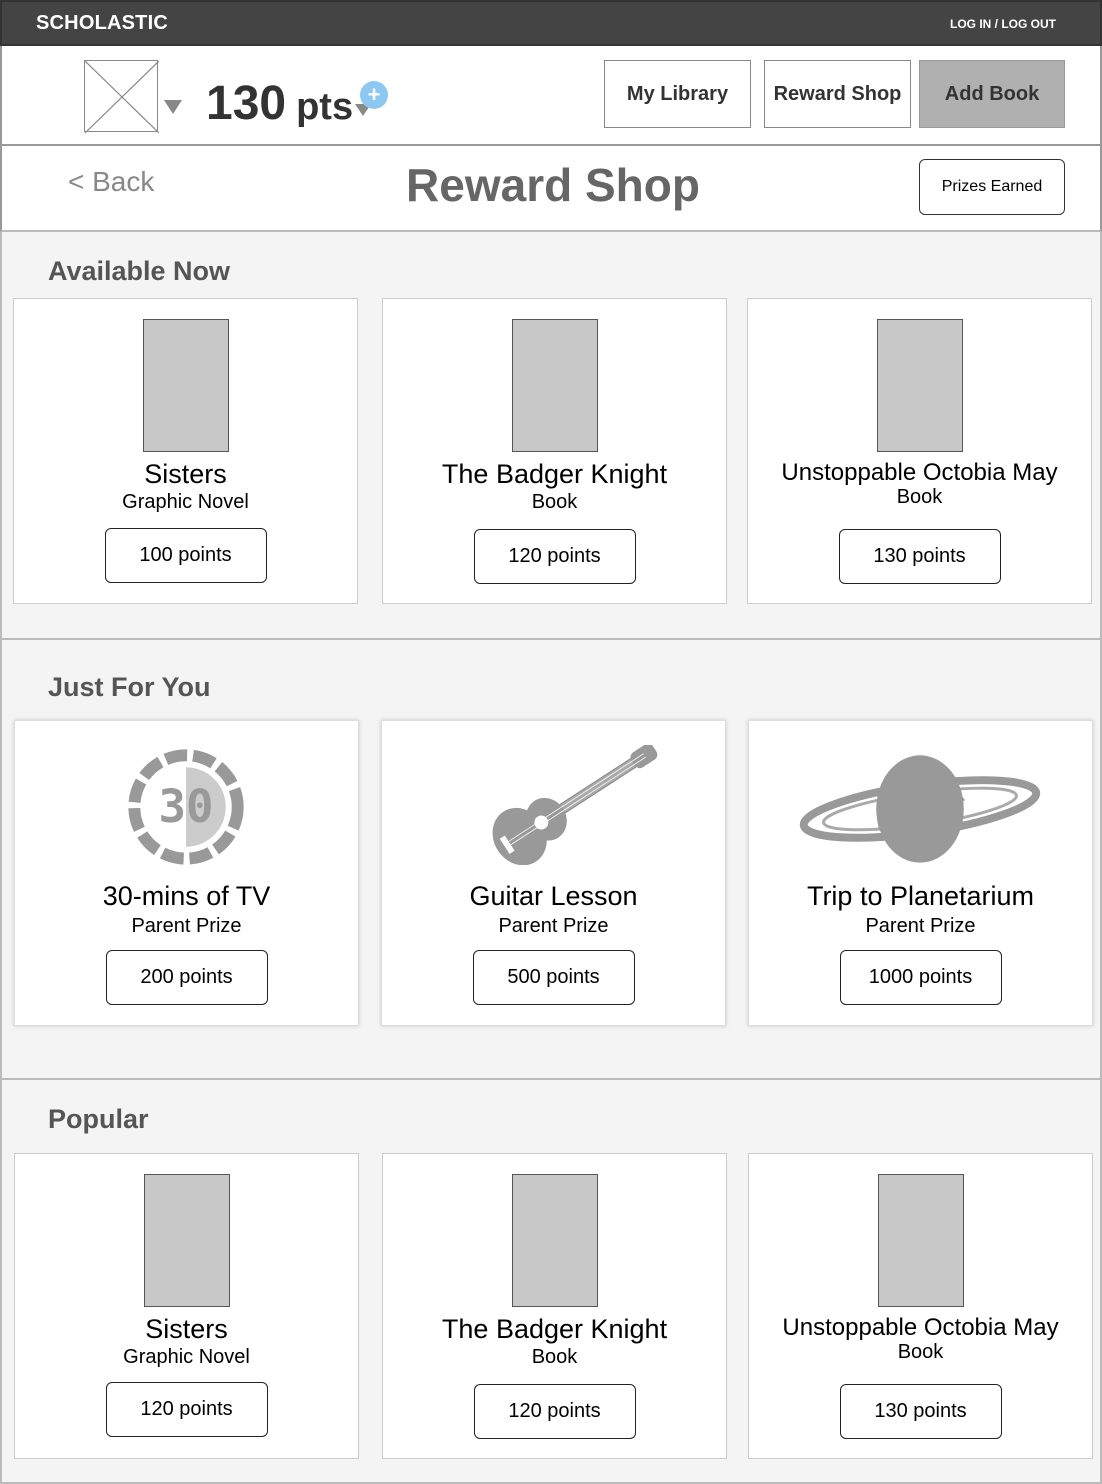 This screenshot has width=1102, height=1484. Describe the element at coordinates (551, 189) in the screenshot. I see `page-title-bar: < Back Reward Shop Prizes Earned` at that location.